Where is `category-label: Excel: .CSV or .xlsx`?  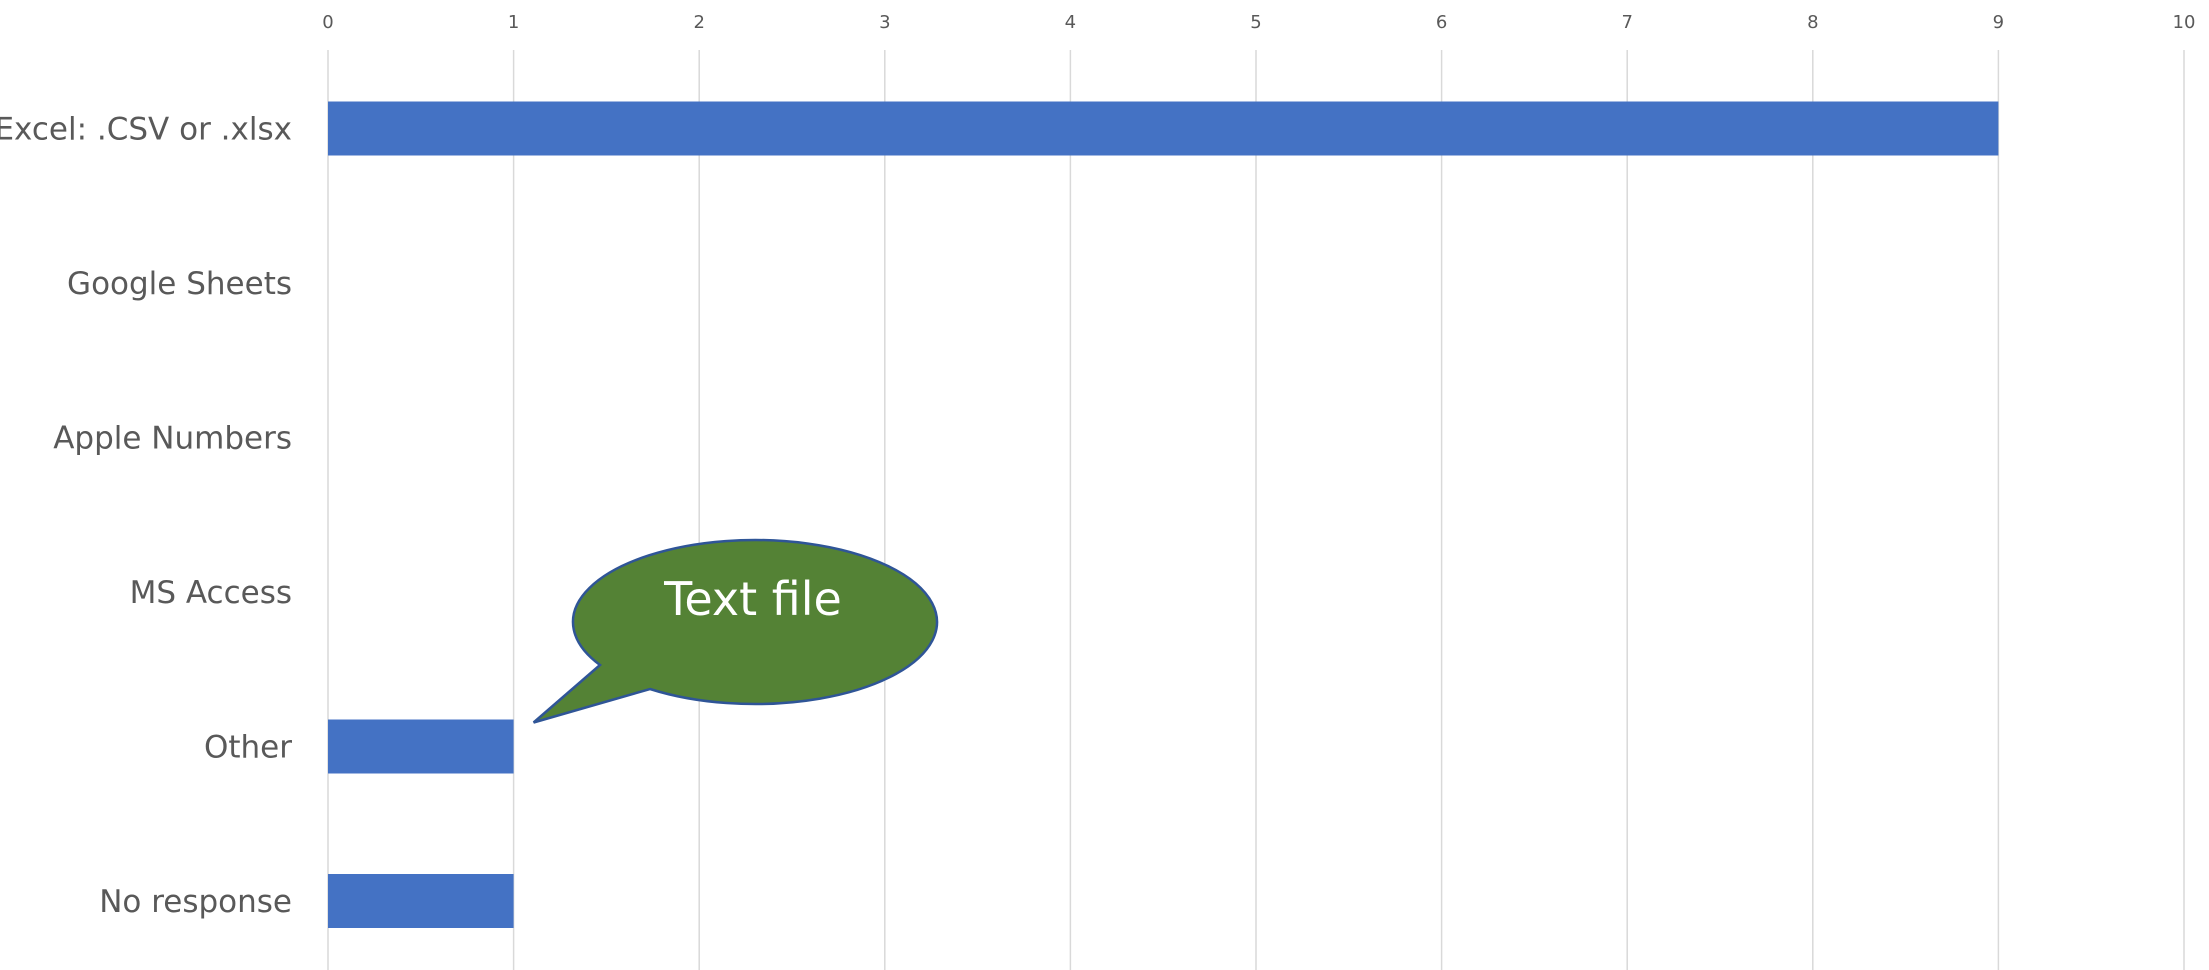
category-label: Excel: .CSV or .xlsx is located at coordinates (146, 130).